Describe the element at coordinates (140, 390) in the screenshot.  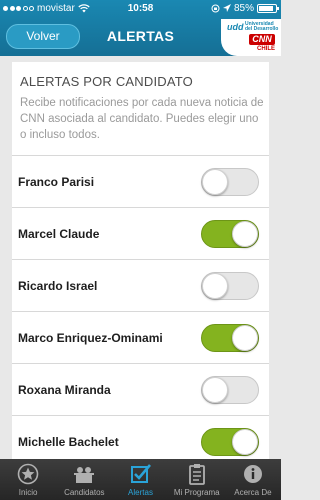
I see `candidate-row: Roxana Miranda` at that location.